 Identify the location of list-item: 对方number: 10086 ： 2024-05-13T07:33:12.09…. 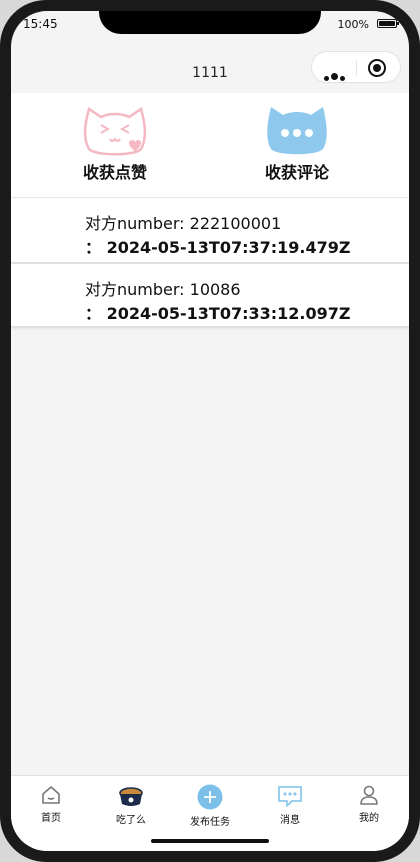
(210, 295).